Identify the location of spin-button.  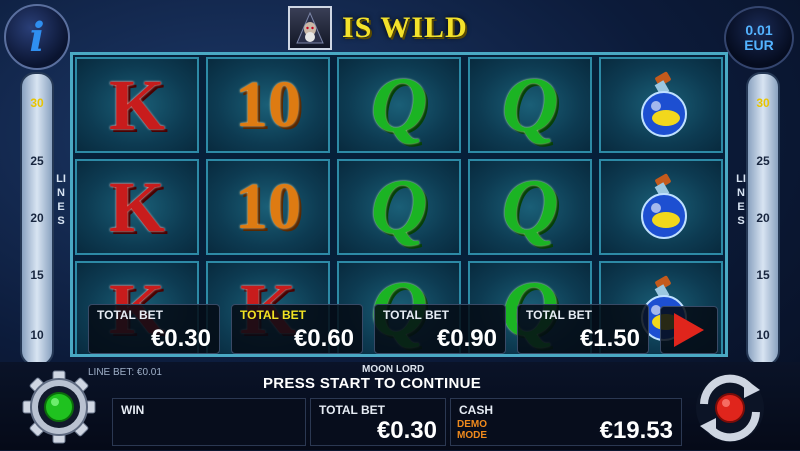
(730, 408).